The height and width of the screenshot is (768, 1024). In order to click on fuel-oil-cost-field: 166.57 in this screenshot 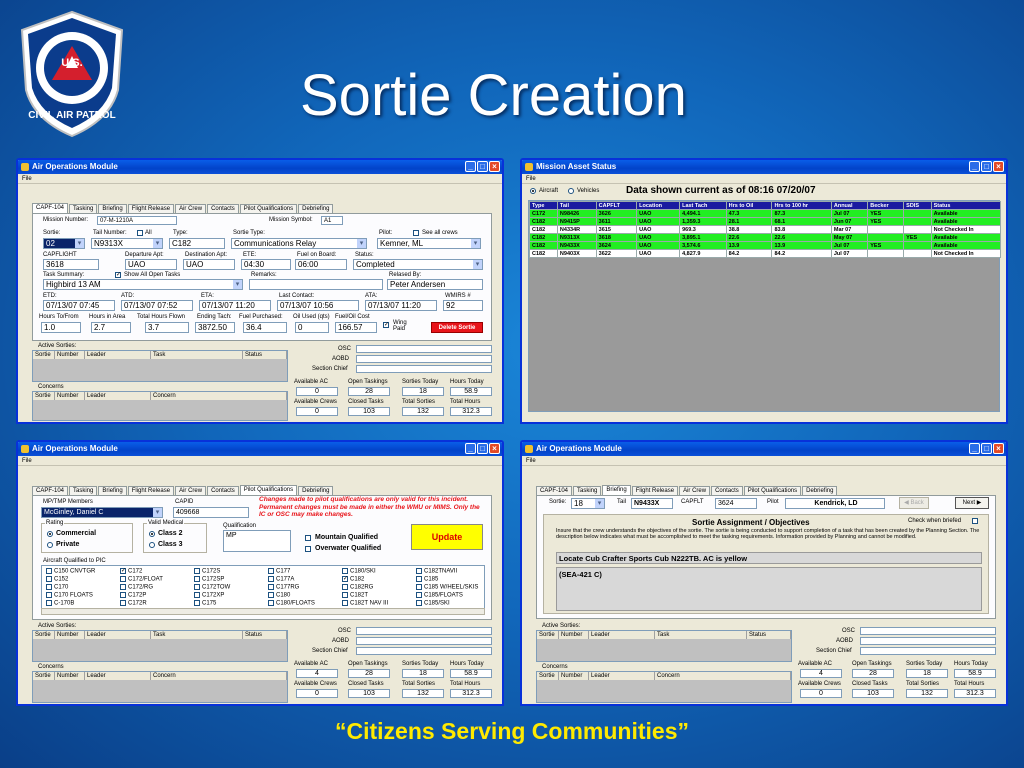, I will do `click(356, 327)`.